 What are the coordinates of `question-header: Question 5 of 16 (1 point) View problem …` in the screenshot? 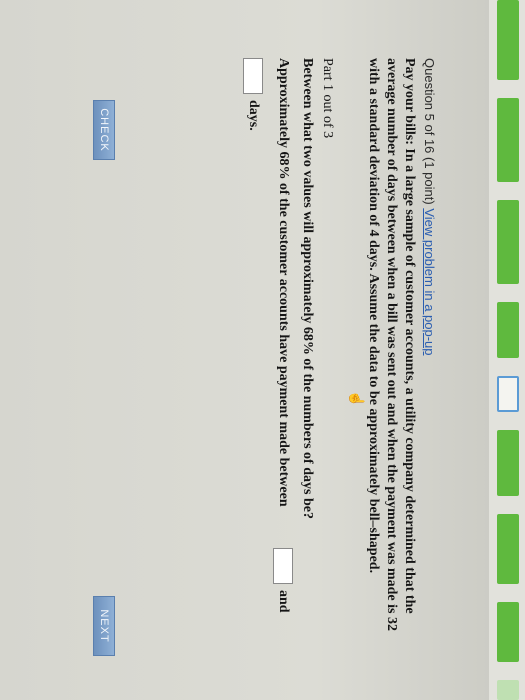 It's located at (429, 207).